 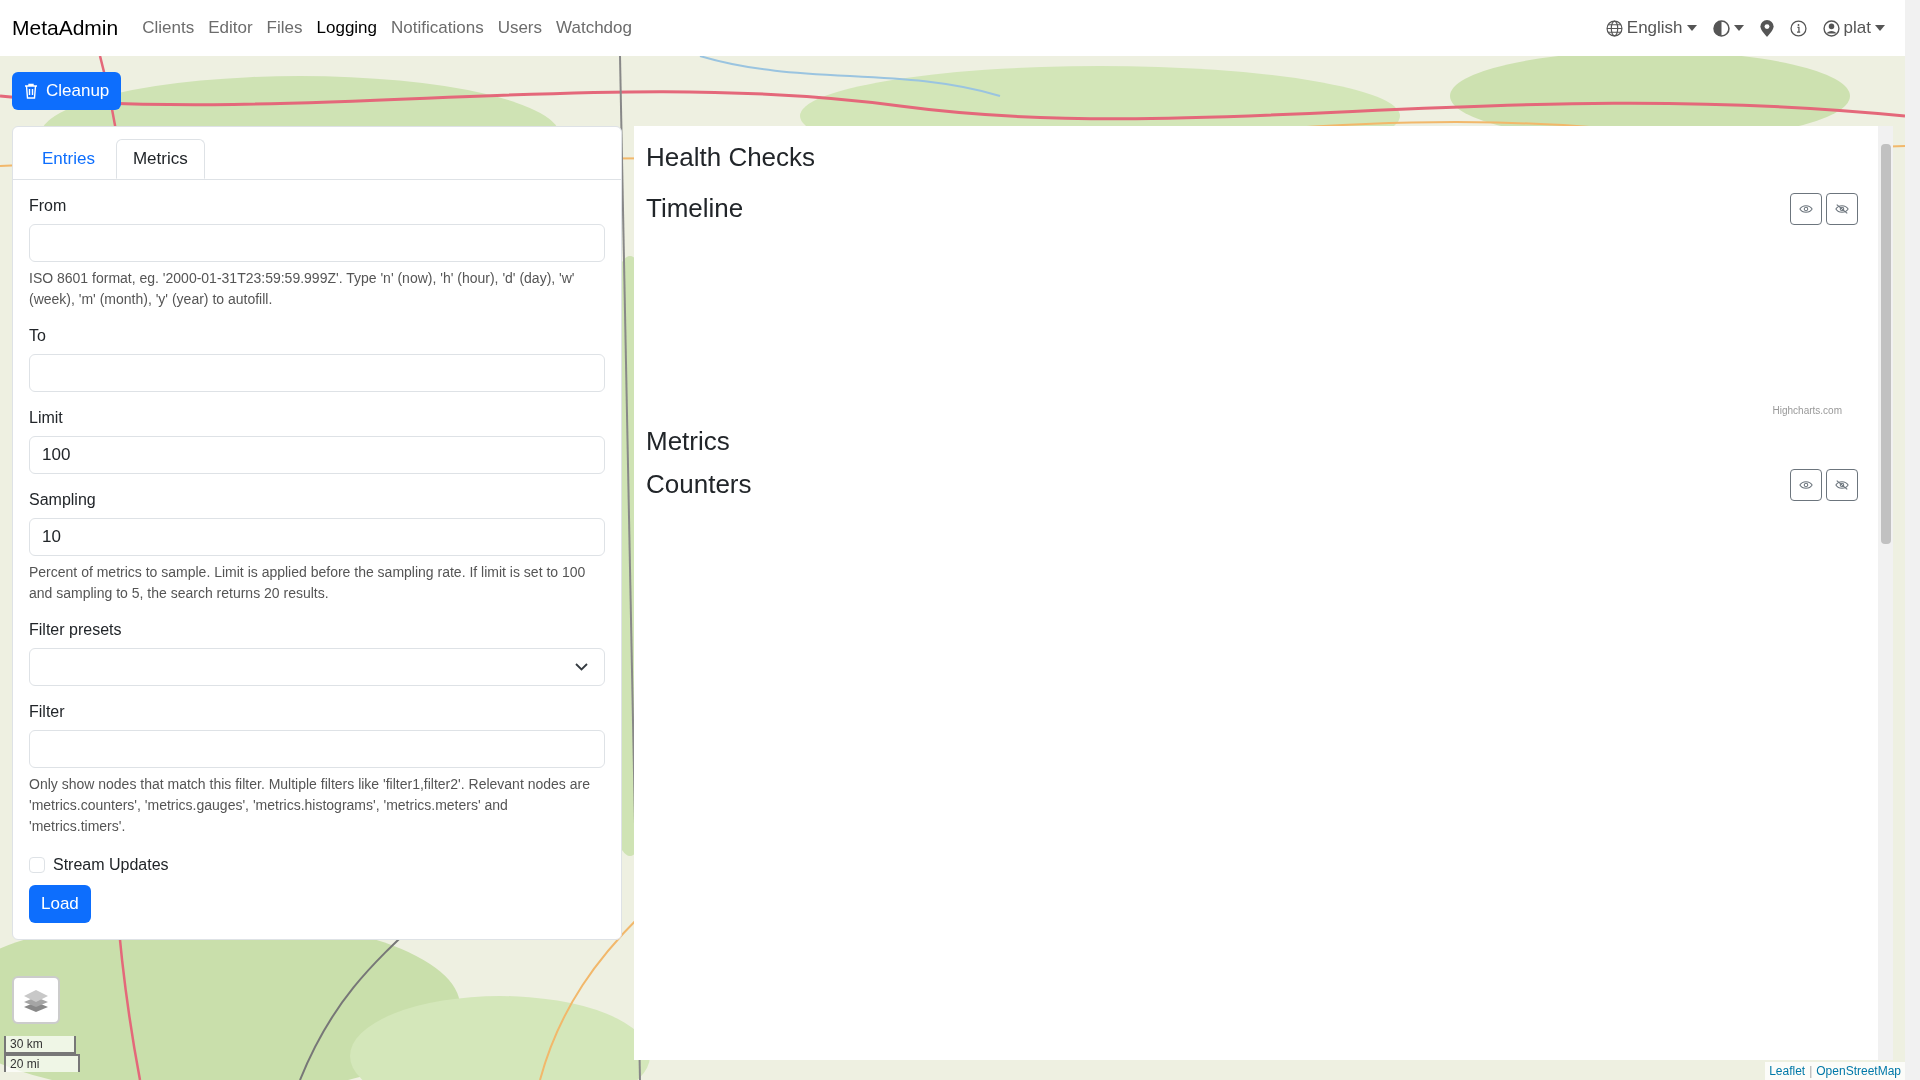 I want to click on attribution-link: Leaflet, so click(x=1787, y=1071).